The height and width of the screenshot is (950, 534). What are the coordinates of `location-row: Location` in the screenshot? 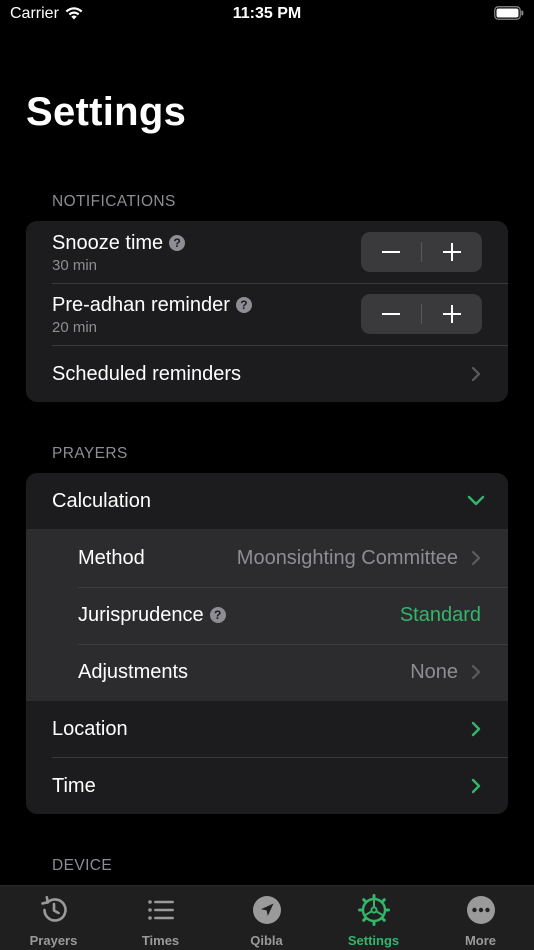 It's located at (267, 729).